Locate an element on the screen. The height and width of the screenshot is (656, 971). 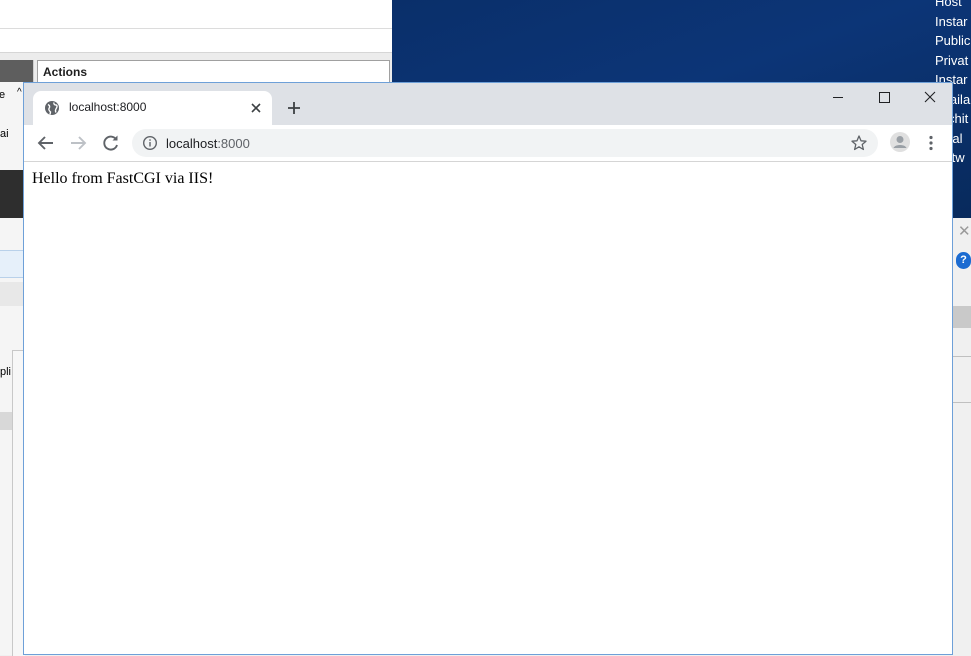
url-port: :8000 is located at coordinates (233, 143).